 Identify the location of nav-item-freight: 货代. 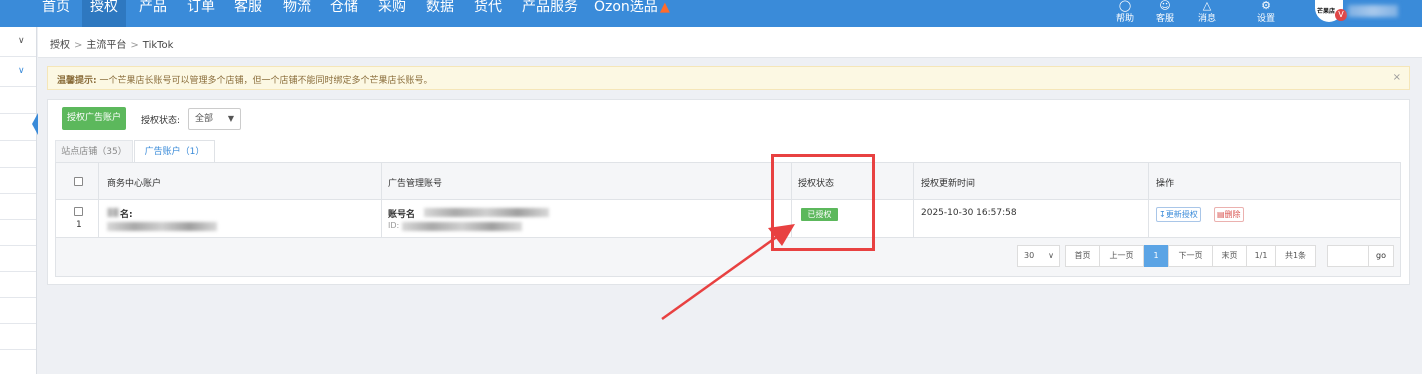
(488, 13).